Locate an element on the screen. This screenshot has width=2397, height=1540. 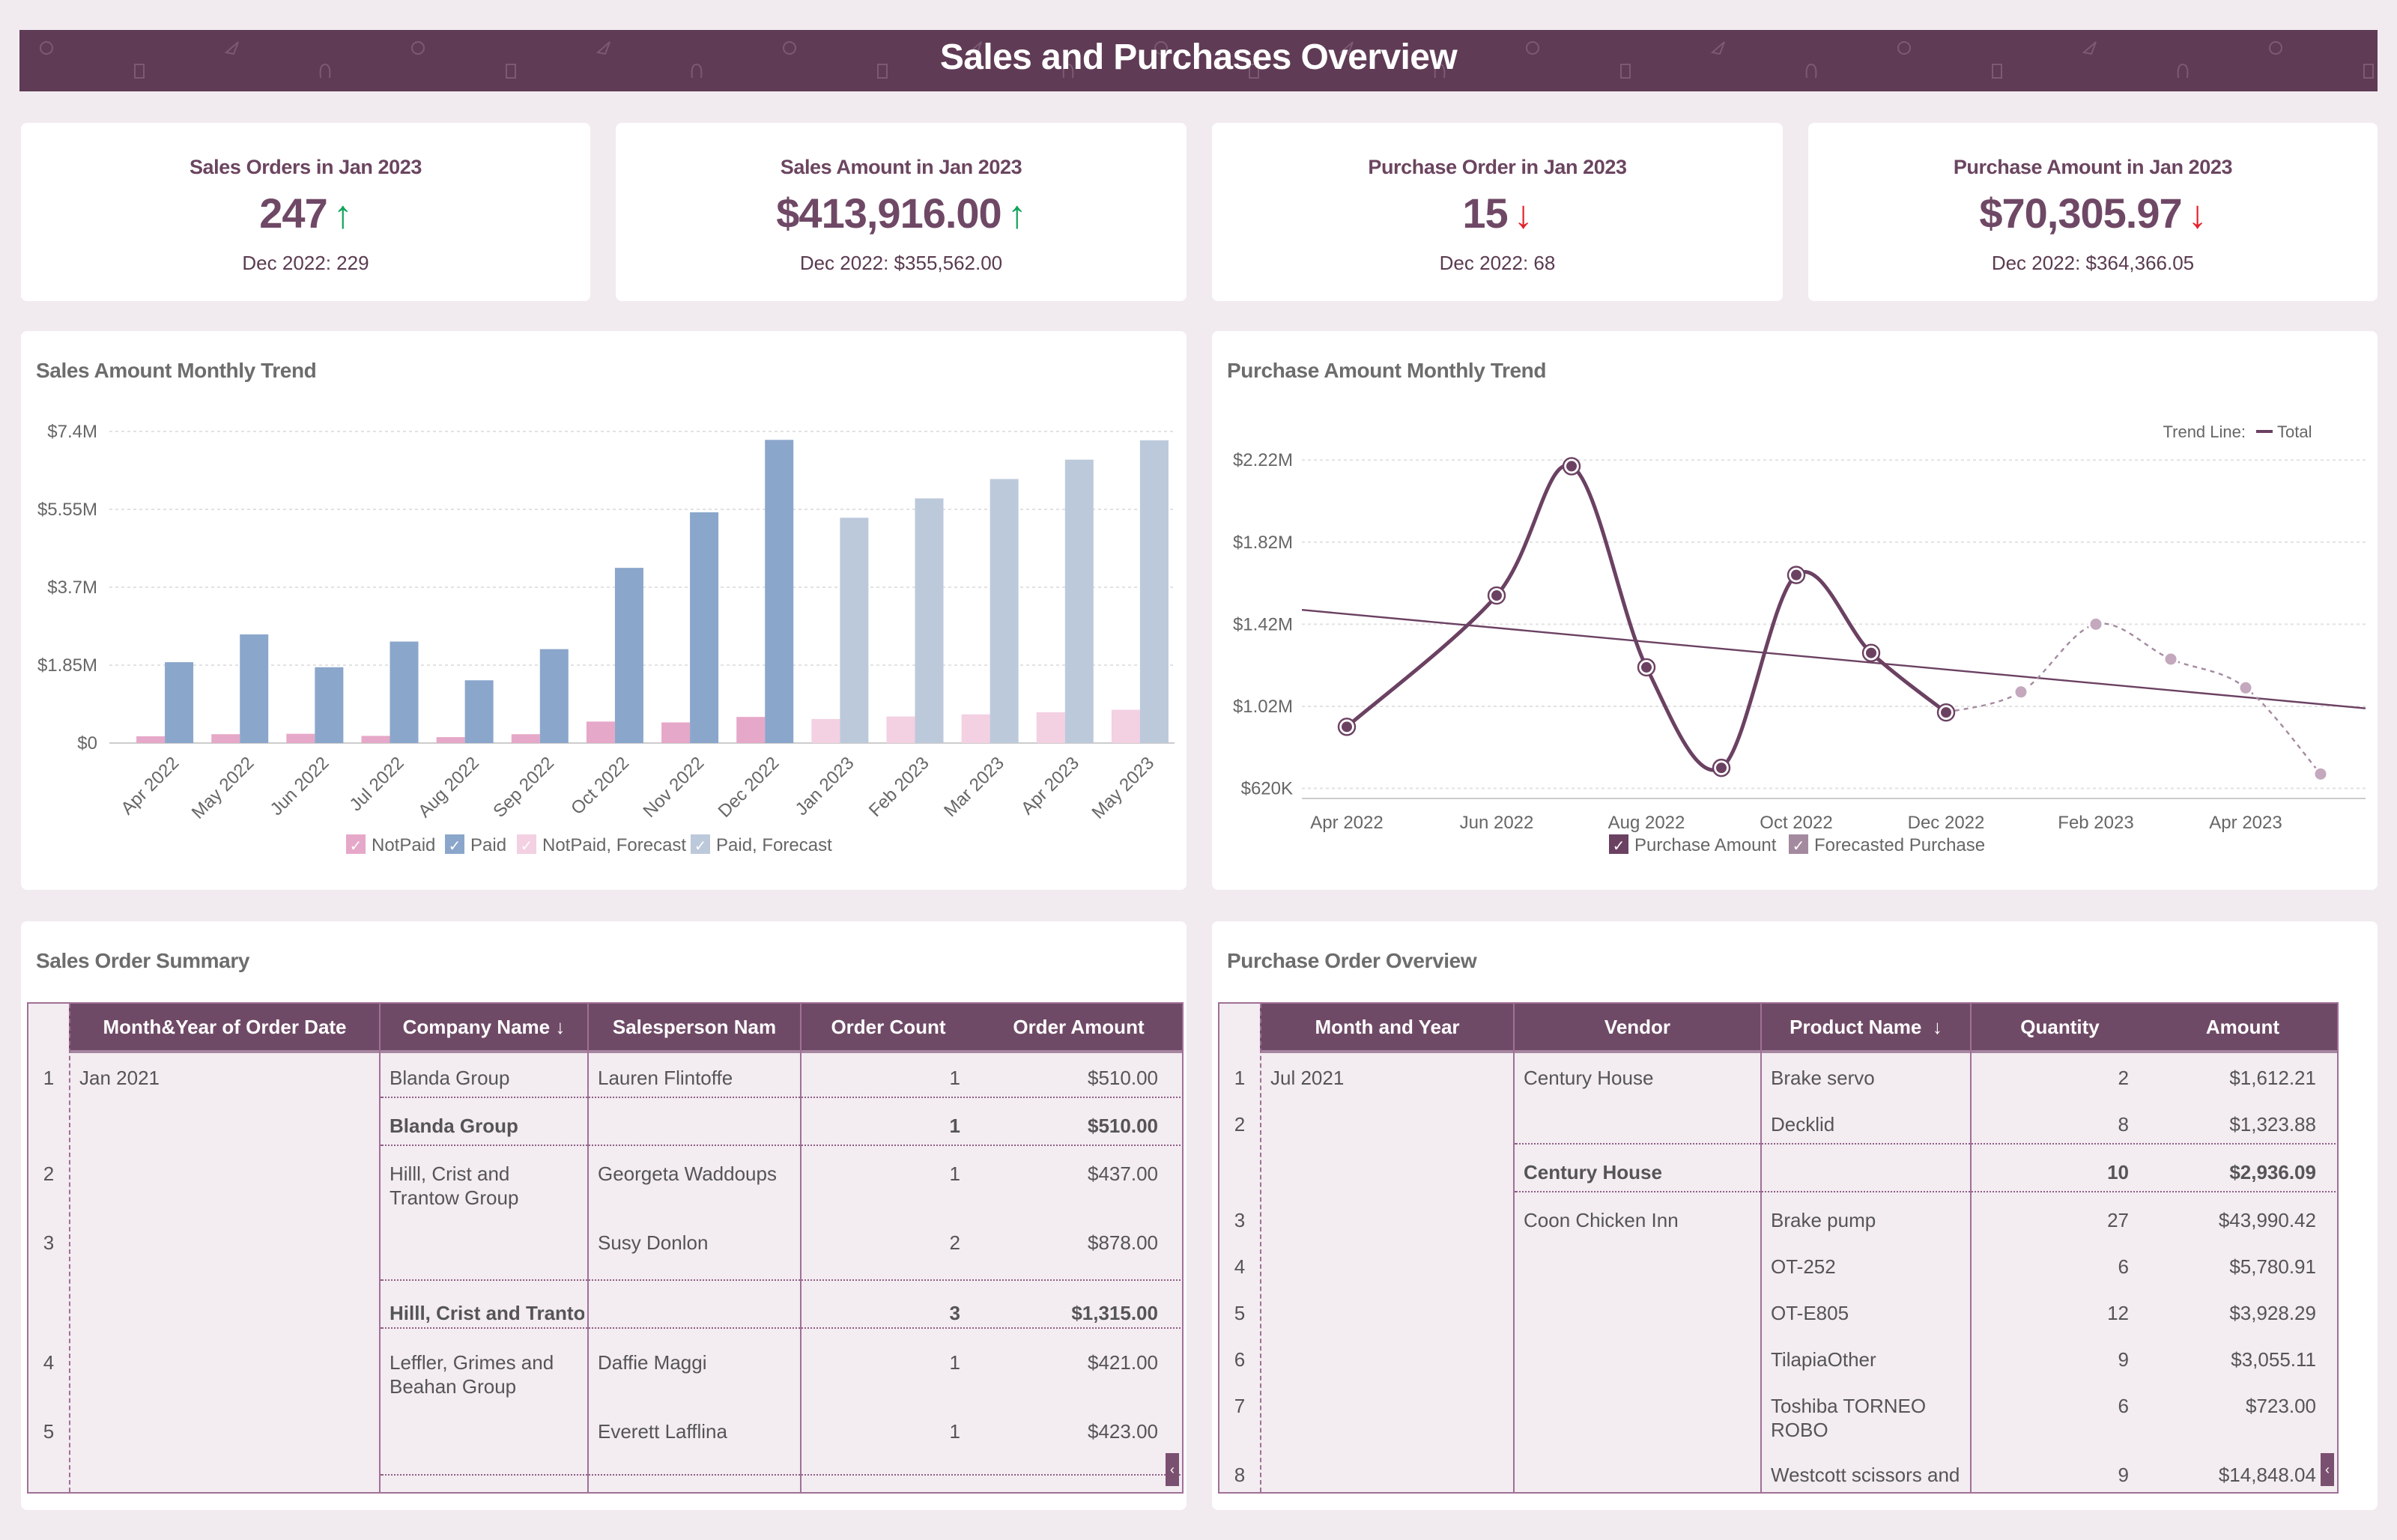
arrow-down-icon: ↓ is located at coordinates (2197, 214).